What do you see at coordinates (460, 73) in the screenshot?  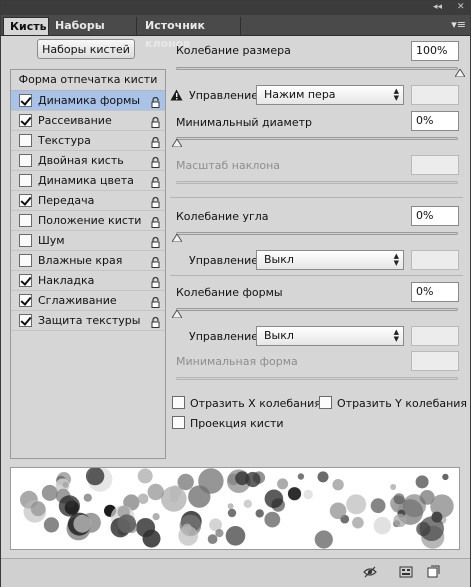 I see `size-jitter-slider-thumb` at bounding box center [460, 73].